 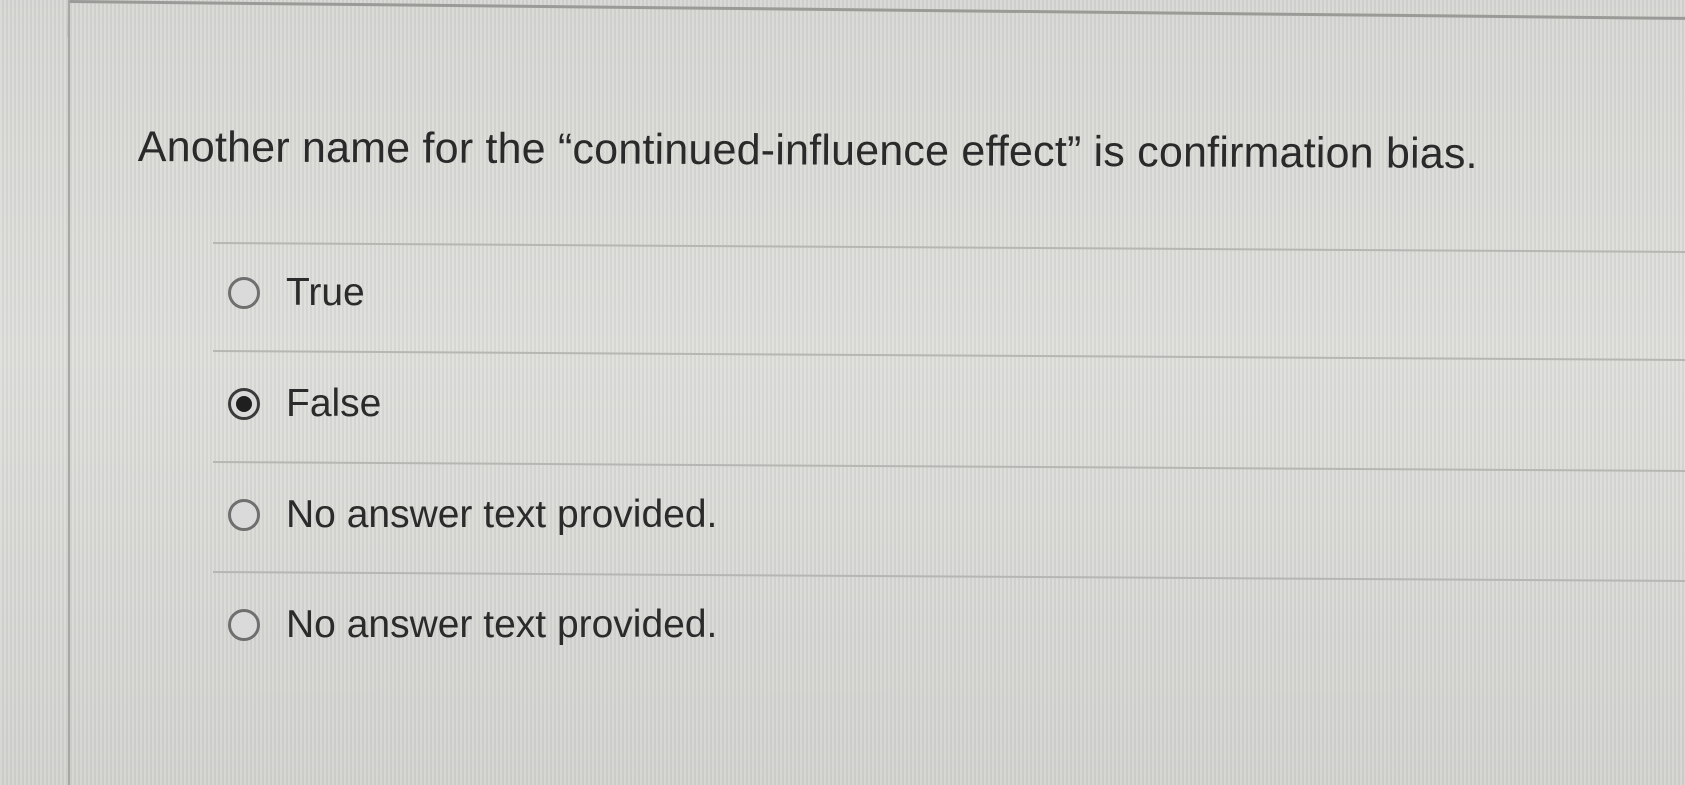 What do you see at coordinates (502, 514) in the screenshot?
I see `answer-label-no-text-1: No answer text provided.` at bounding box center [502, 514].